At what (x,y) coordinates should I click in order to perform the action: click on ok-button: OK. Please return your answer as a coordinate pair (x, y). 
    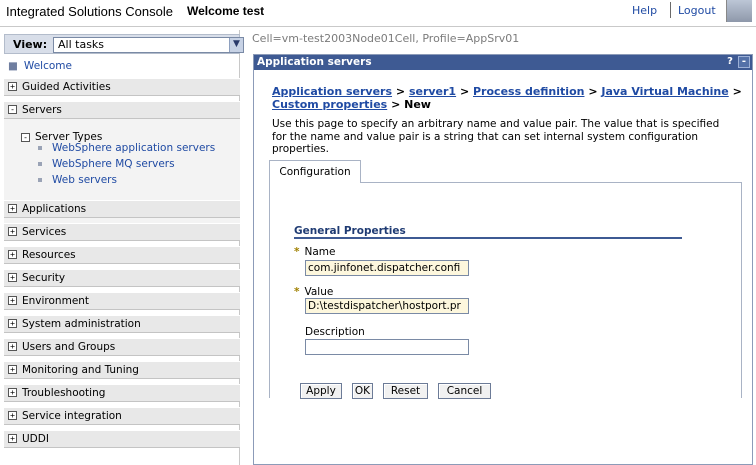
    Looking at the image, I should click on (362, 391).